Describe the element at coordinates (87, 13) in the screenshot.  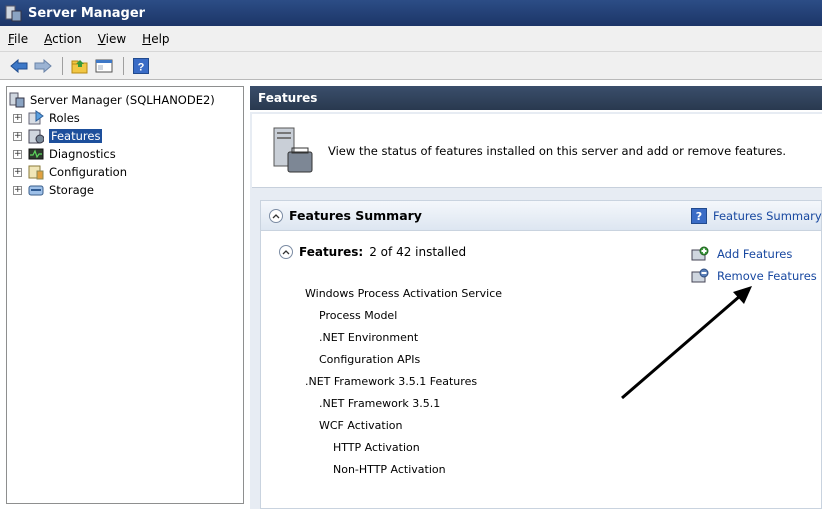
I see `window-title: Server Manager` at that location.